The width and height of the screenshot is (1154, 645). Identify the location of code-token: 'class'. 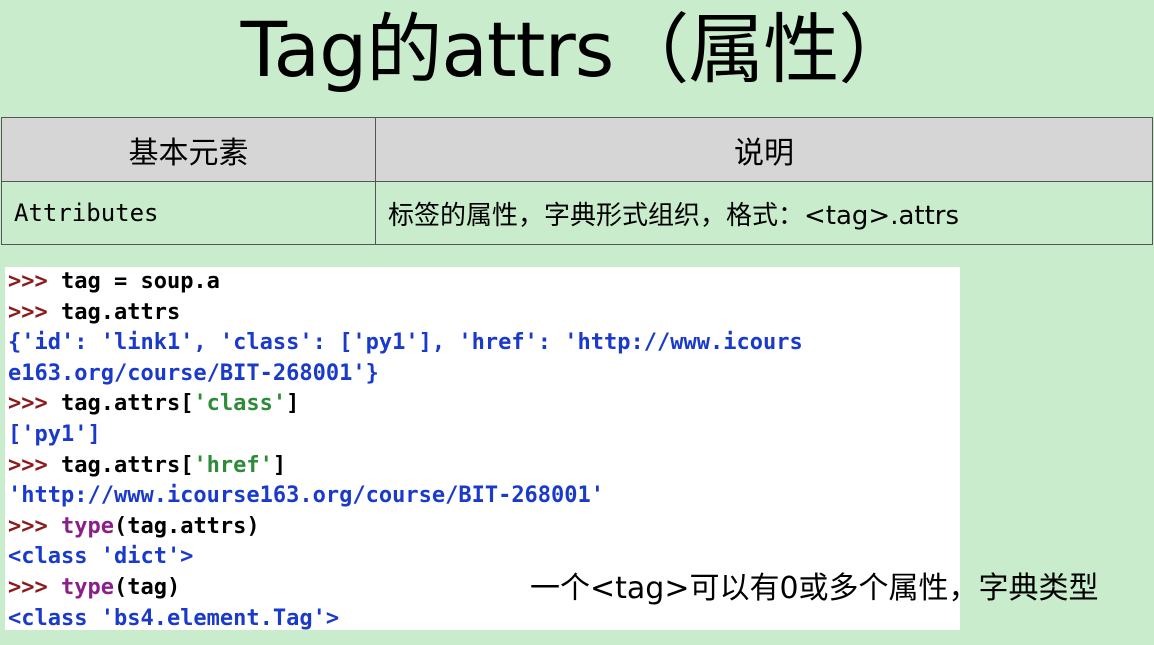
(240, 404).